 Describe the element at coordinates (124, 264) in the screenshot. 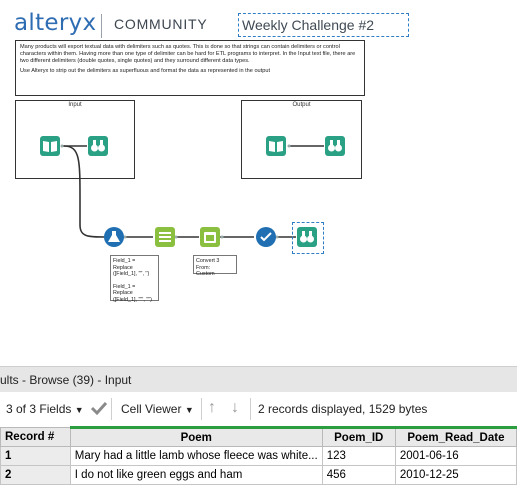

I see `formula-line-1: Field_1 = Replace` at that location.